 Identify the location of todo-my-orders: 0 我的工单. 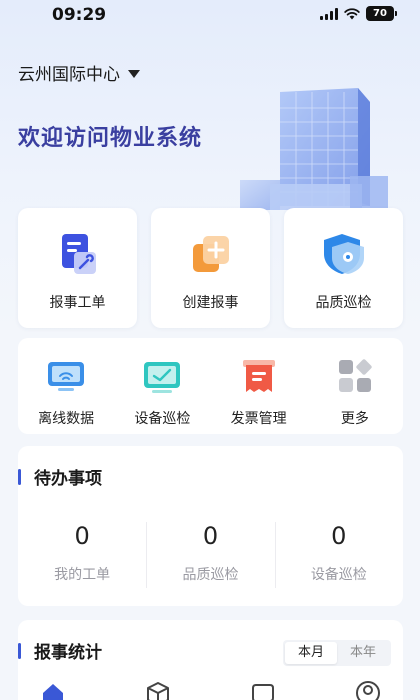
(82, 555).